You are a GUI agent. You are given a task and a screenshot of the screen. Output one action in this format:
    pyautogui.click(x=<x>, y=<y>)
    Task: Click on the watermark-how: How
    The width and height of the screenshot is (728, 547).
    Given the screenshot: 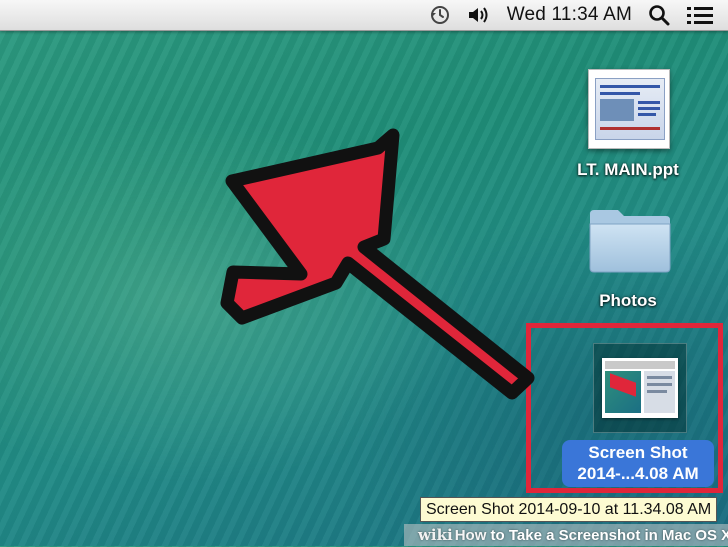 What is the action you would take?
    pyautogui.click(x=470, y=535)
    